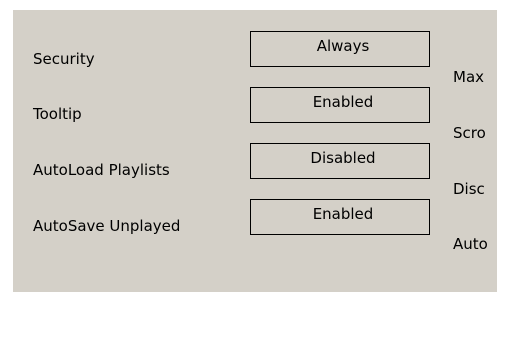  I want to click on disc-label: Disc, so click(469, 189).